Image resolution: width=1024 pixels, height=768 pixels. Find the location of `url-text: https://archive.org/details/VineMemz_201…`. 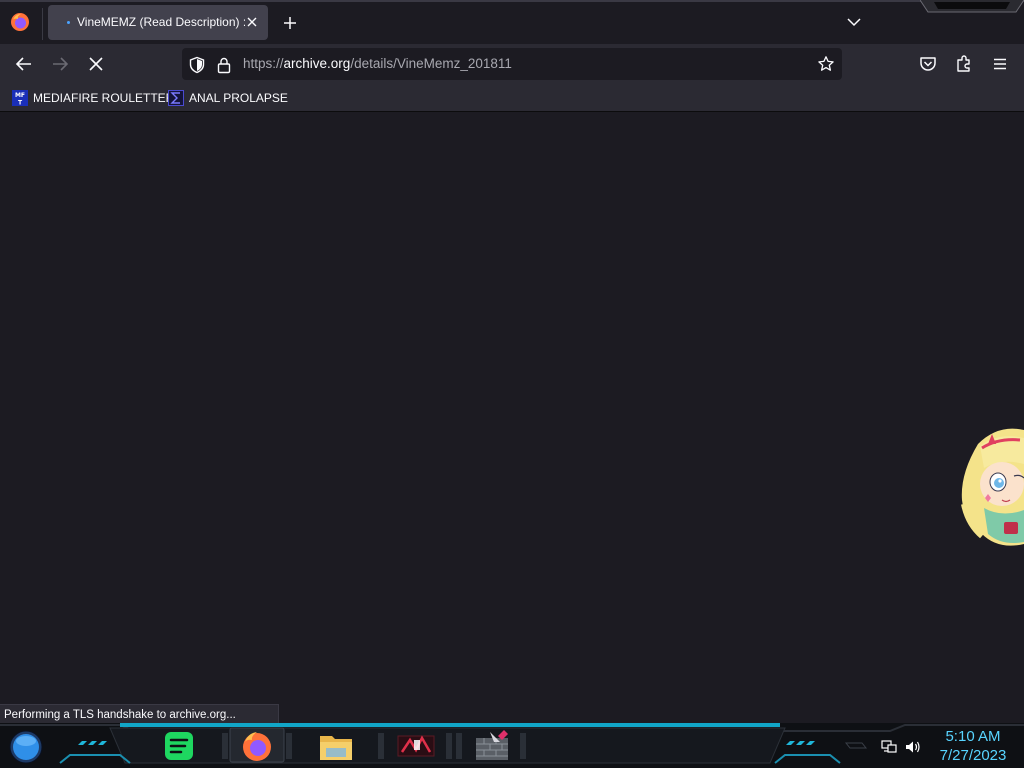

url-text: https://archive.org/details/VineMemz_201… is located at coordinates (377, 63).